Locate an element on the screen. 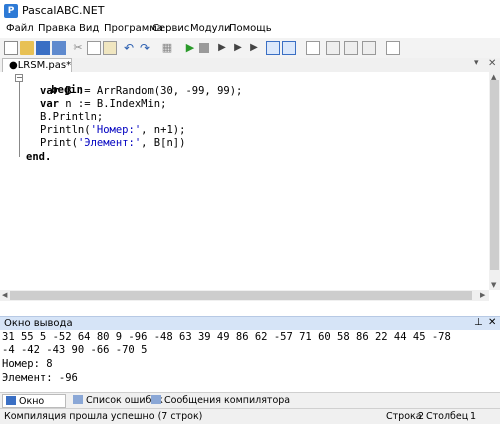 This screenshot has height=424, width=500. row-label: Строка is located at coordinates (404, 416).